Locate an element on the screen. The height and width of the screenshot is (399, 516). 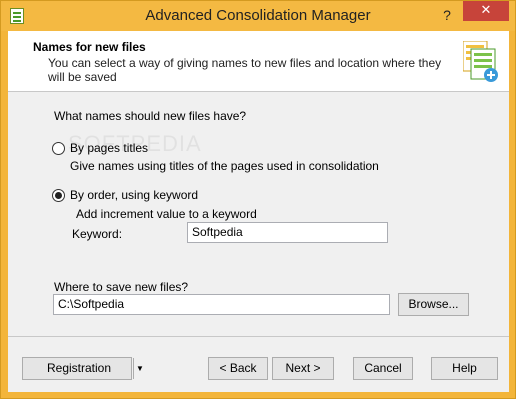
window-title: Advanced Consolidation Manager is located at coordinates (258, 15).